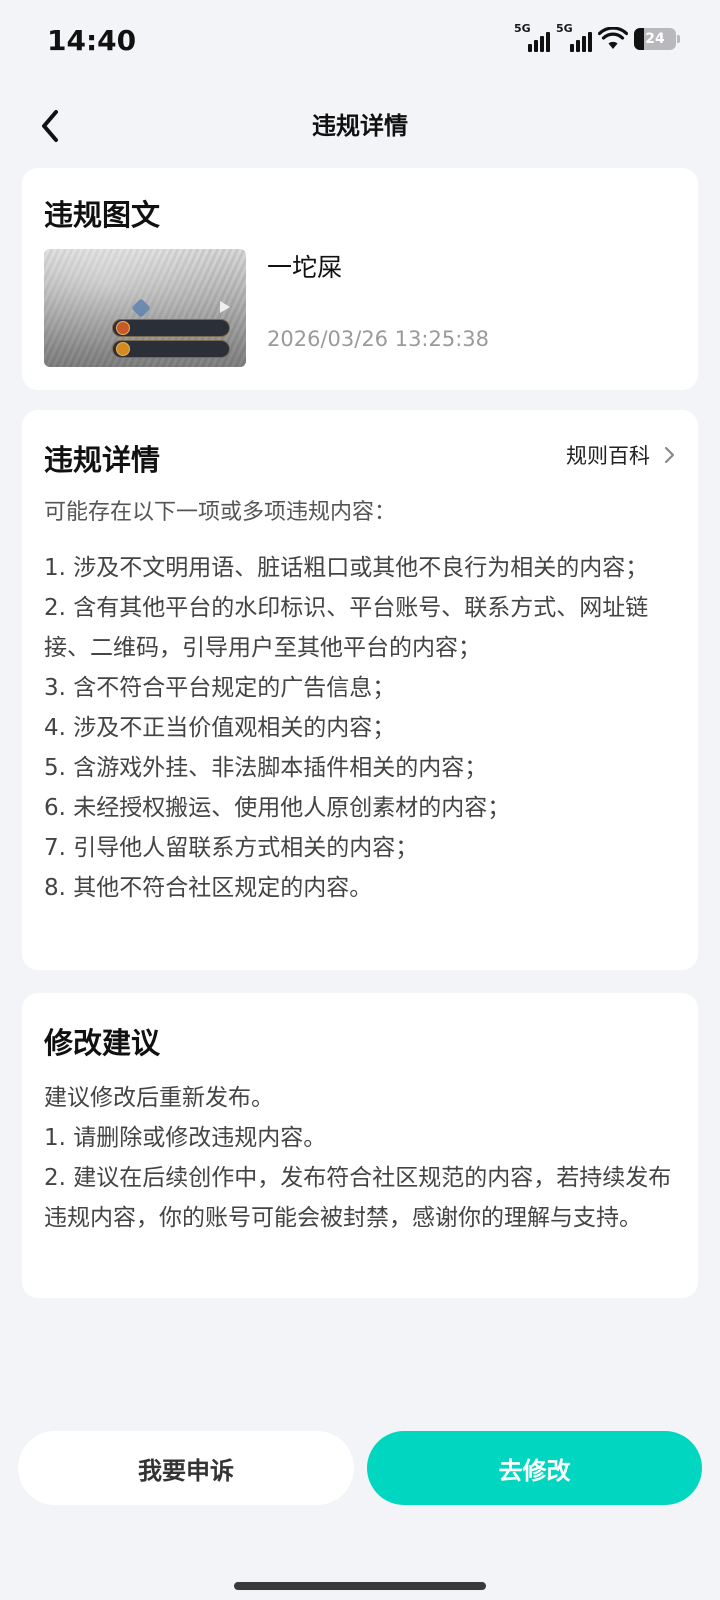  What do you see at coordinates (613, 39) in the screenshot?
I see `wifi-icon` at bounding box center [613, 39].